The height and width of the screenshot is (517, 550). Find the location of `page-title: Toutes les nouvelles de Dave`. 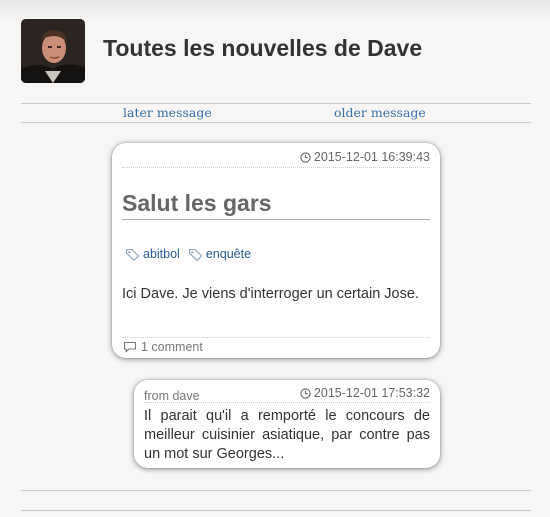

page-title: Toutes les nouvelles de Dave is located at coordinates (263, 48).